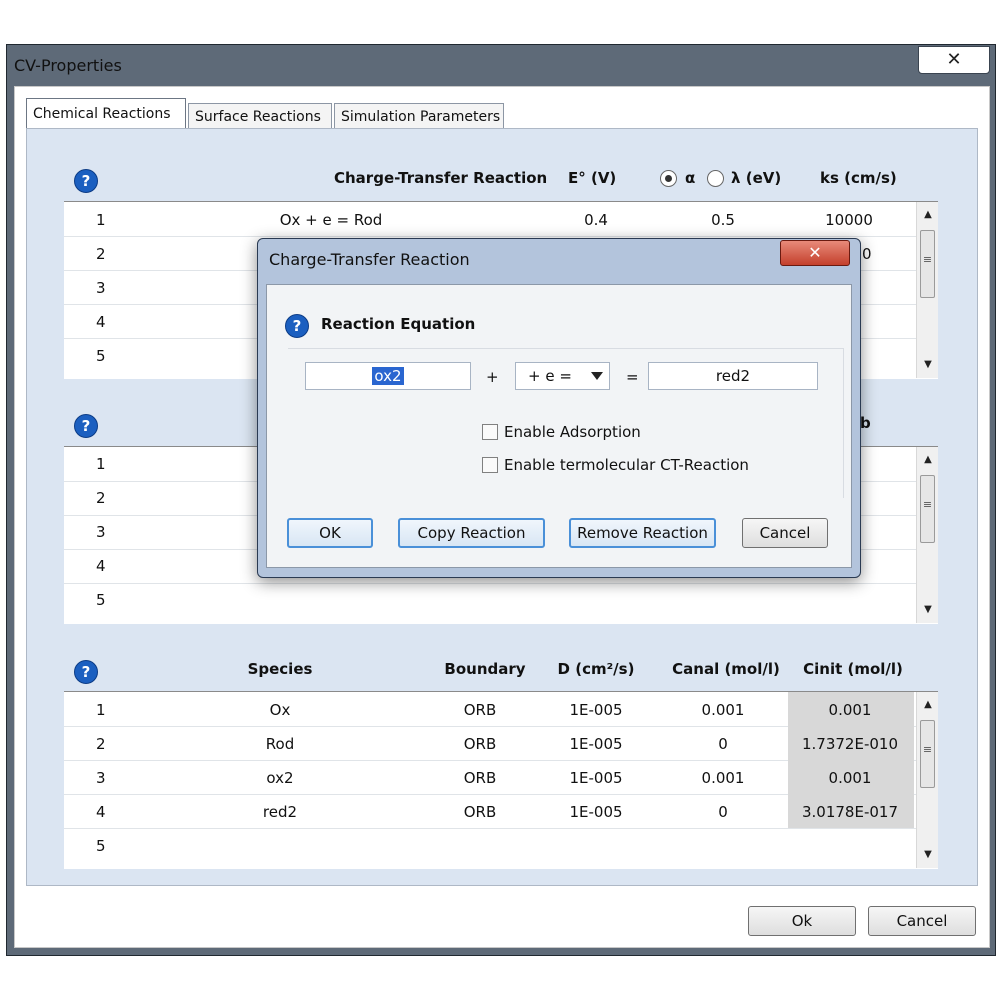  I want to click on plus-sign: +, so click(492, 377).